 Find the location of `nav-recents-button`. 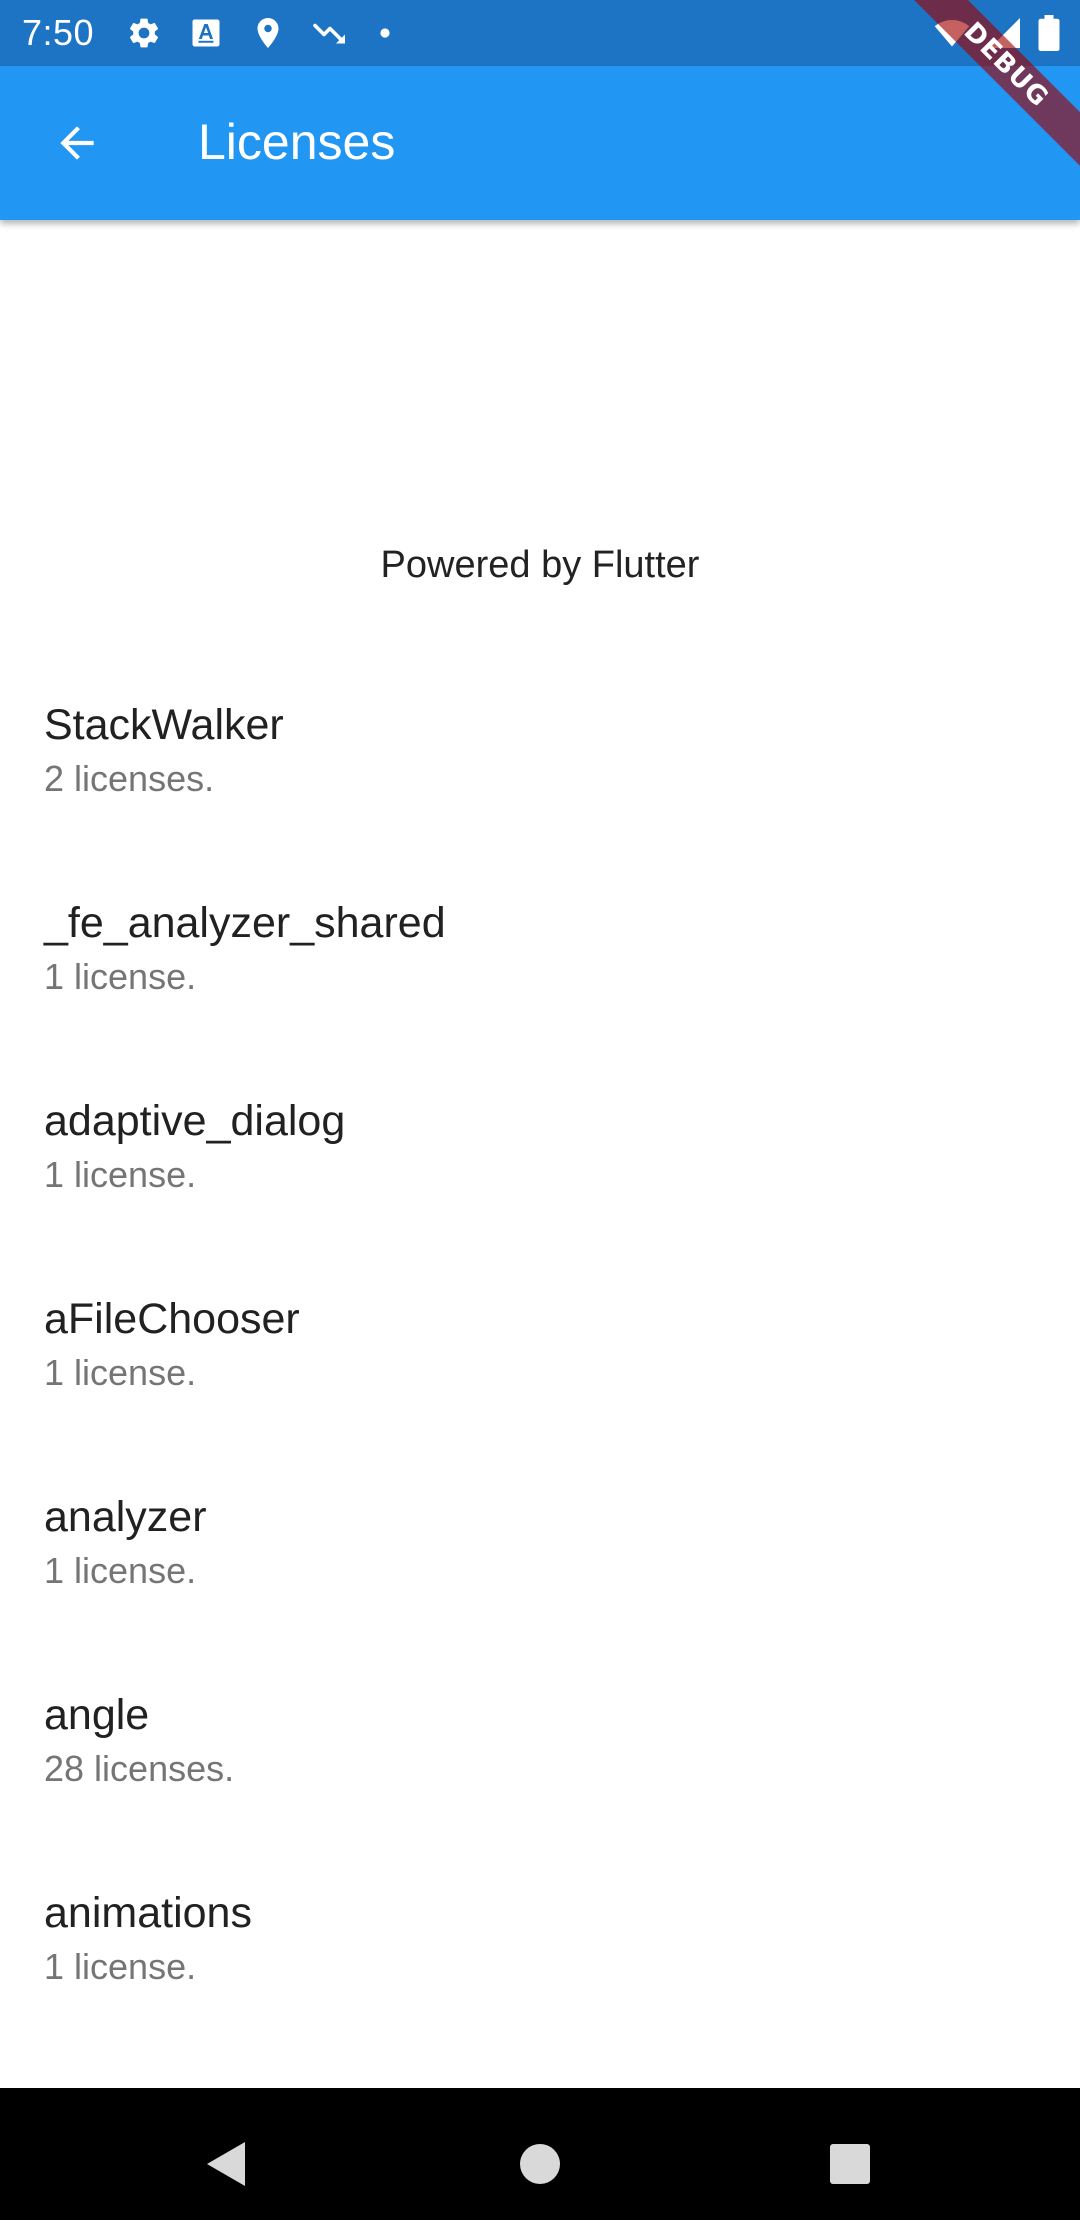

nav-recents-button is located at coordinates (850, 2164).